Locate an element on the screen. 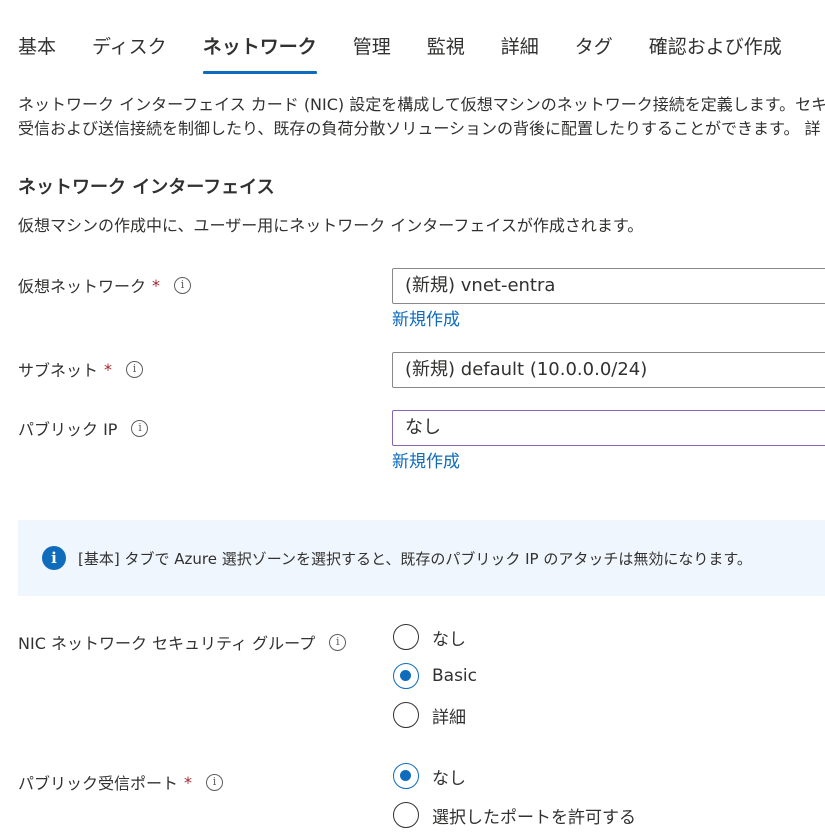  tab-disks: ディスク is located at coordinates (129, 54).